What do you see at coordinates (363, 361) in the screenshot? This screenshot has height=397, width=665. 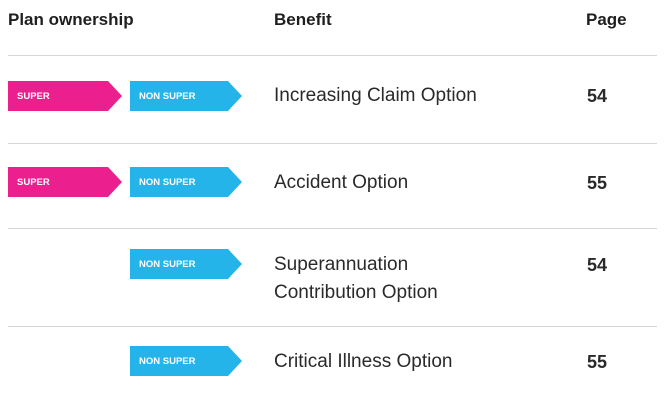 I see `benefit-name: Critical Illness Option` at bounding box center [363, 361].